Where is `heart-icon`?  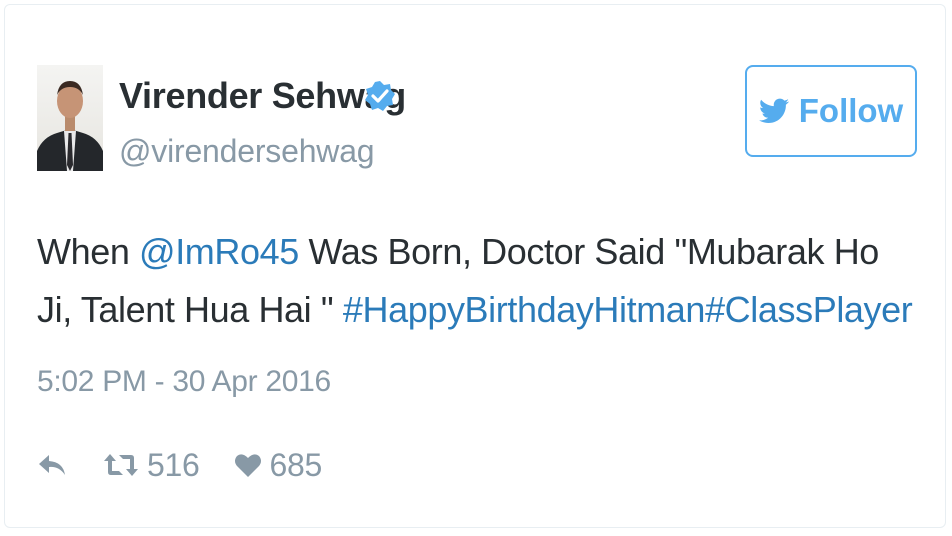
heart-icon is located at coordinates (248, 465).